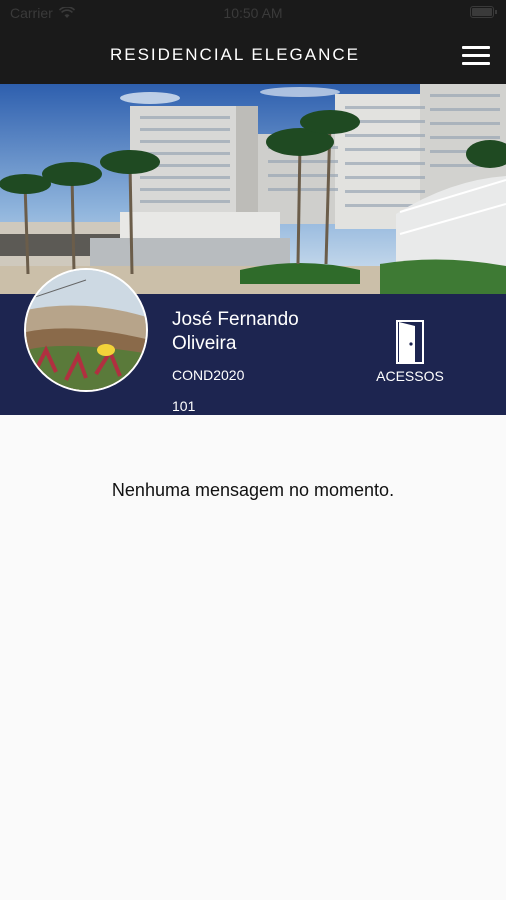 Image resolution: width=506 pixels, height=900 pixels. What do you see at coordinates (483, 12) in the screenshot?
I see `battery-icon` at bounding box center [483, 12].